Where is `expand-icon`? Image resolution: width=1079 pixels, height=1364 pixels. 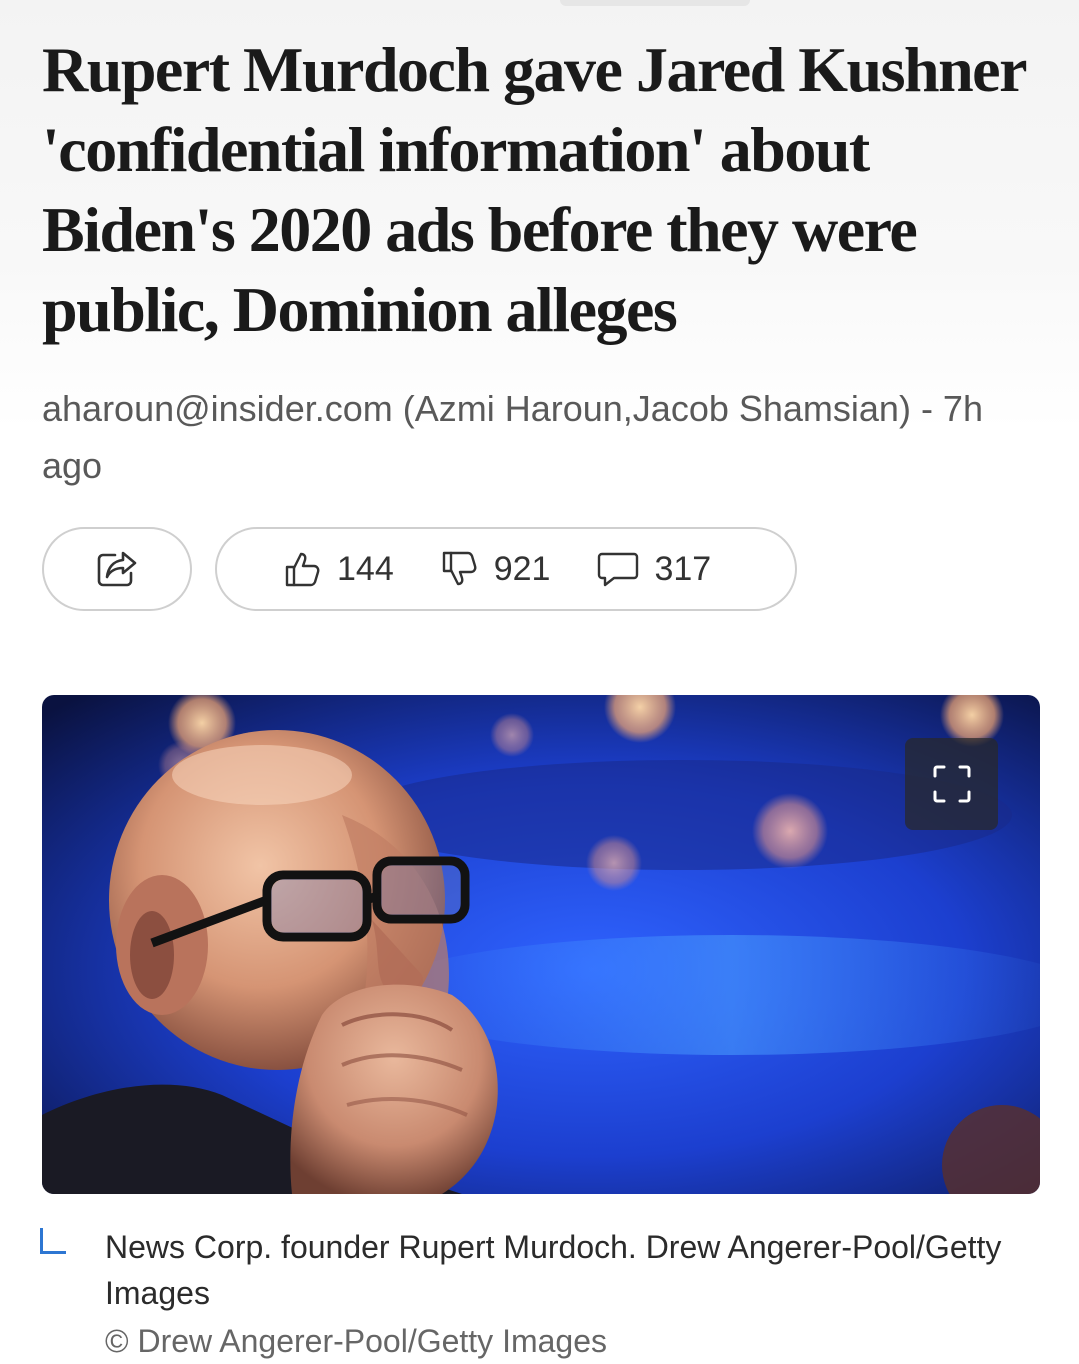
expand-icon is located at coordinates (952, 784).